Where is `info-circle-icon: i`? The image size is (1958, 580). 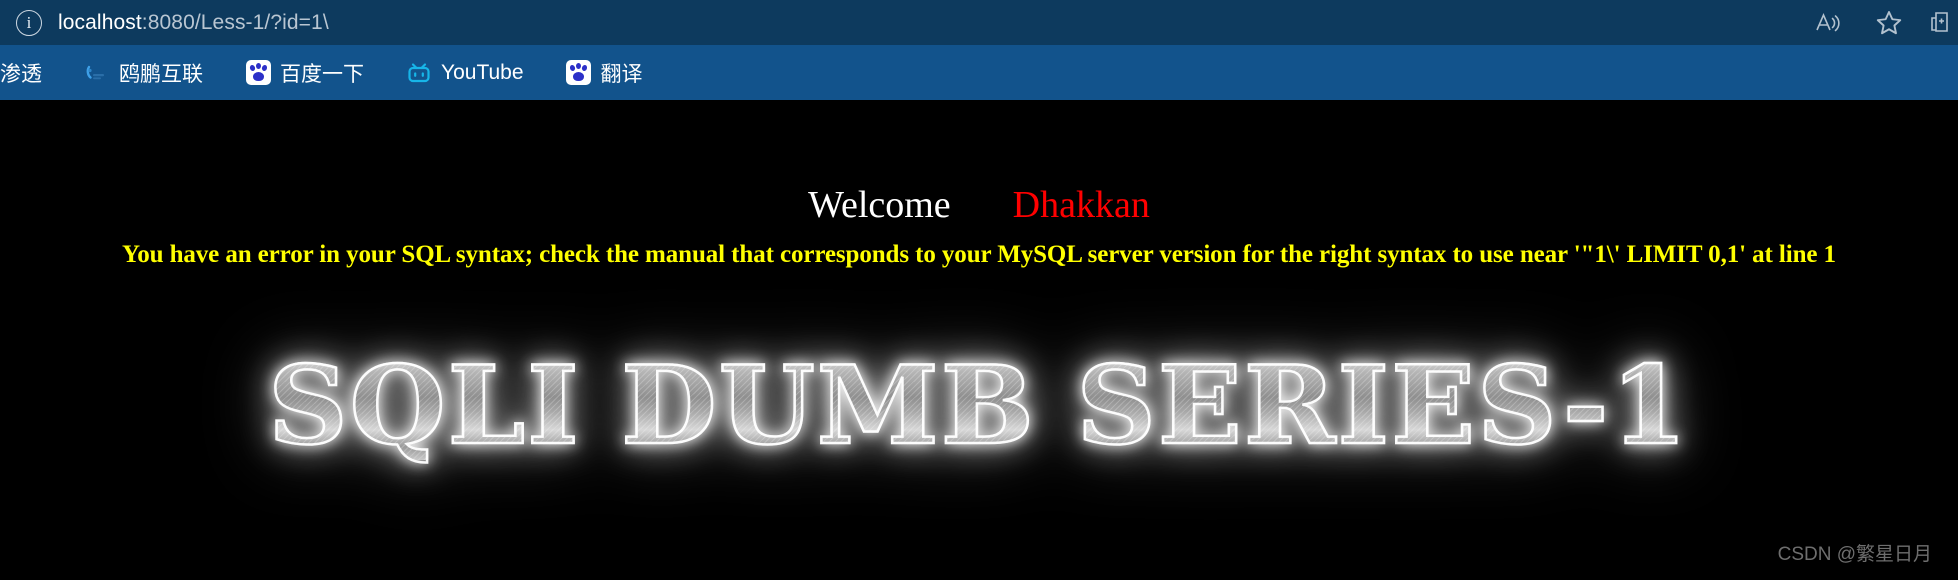
info-circle-icon: i is located at coordinates (29, 22).